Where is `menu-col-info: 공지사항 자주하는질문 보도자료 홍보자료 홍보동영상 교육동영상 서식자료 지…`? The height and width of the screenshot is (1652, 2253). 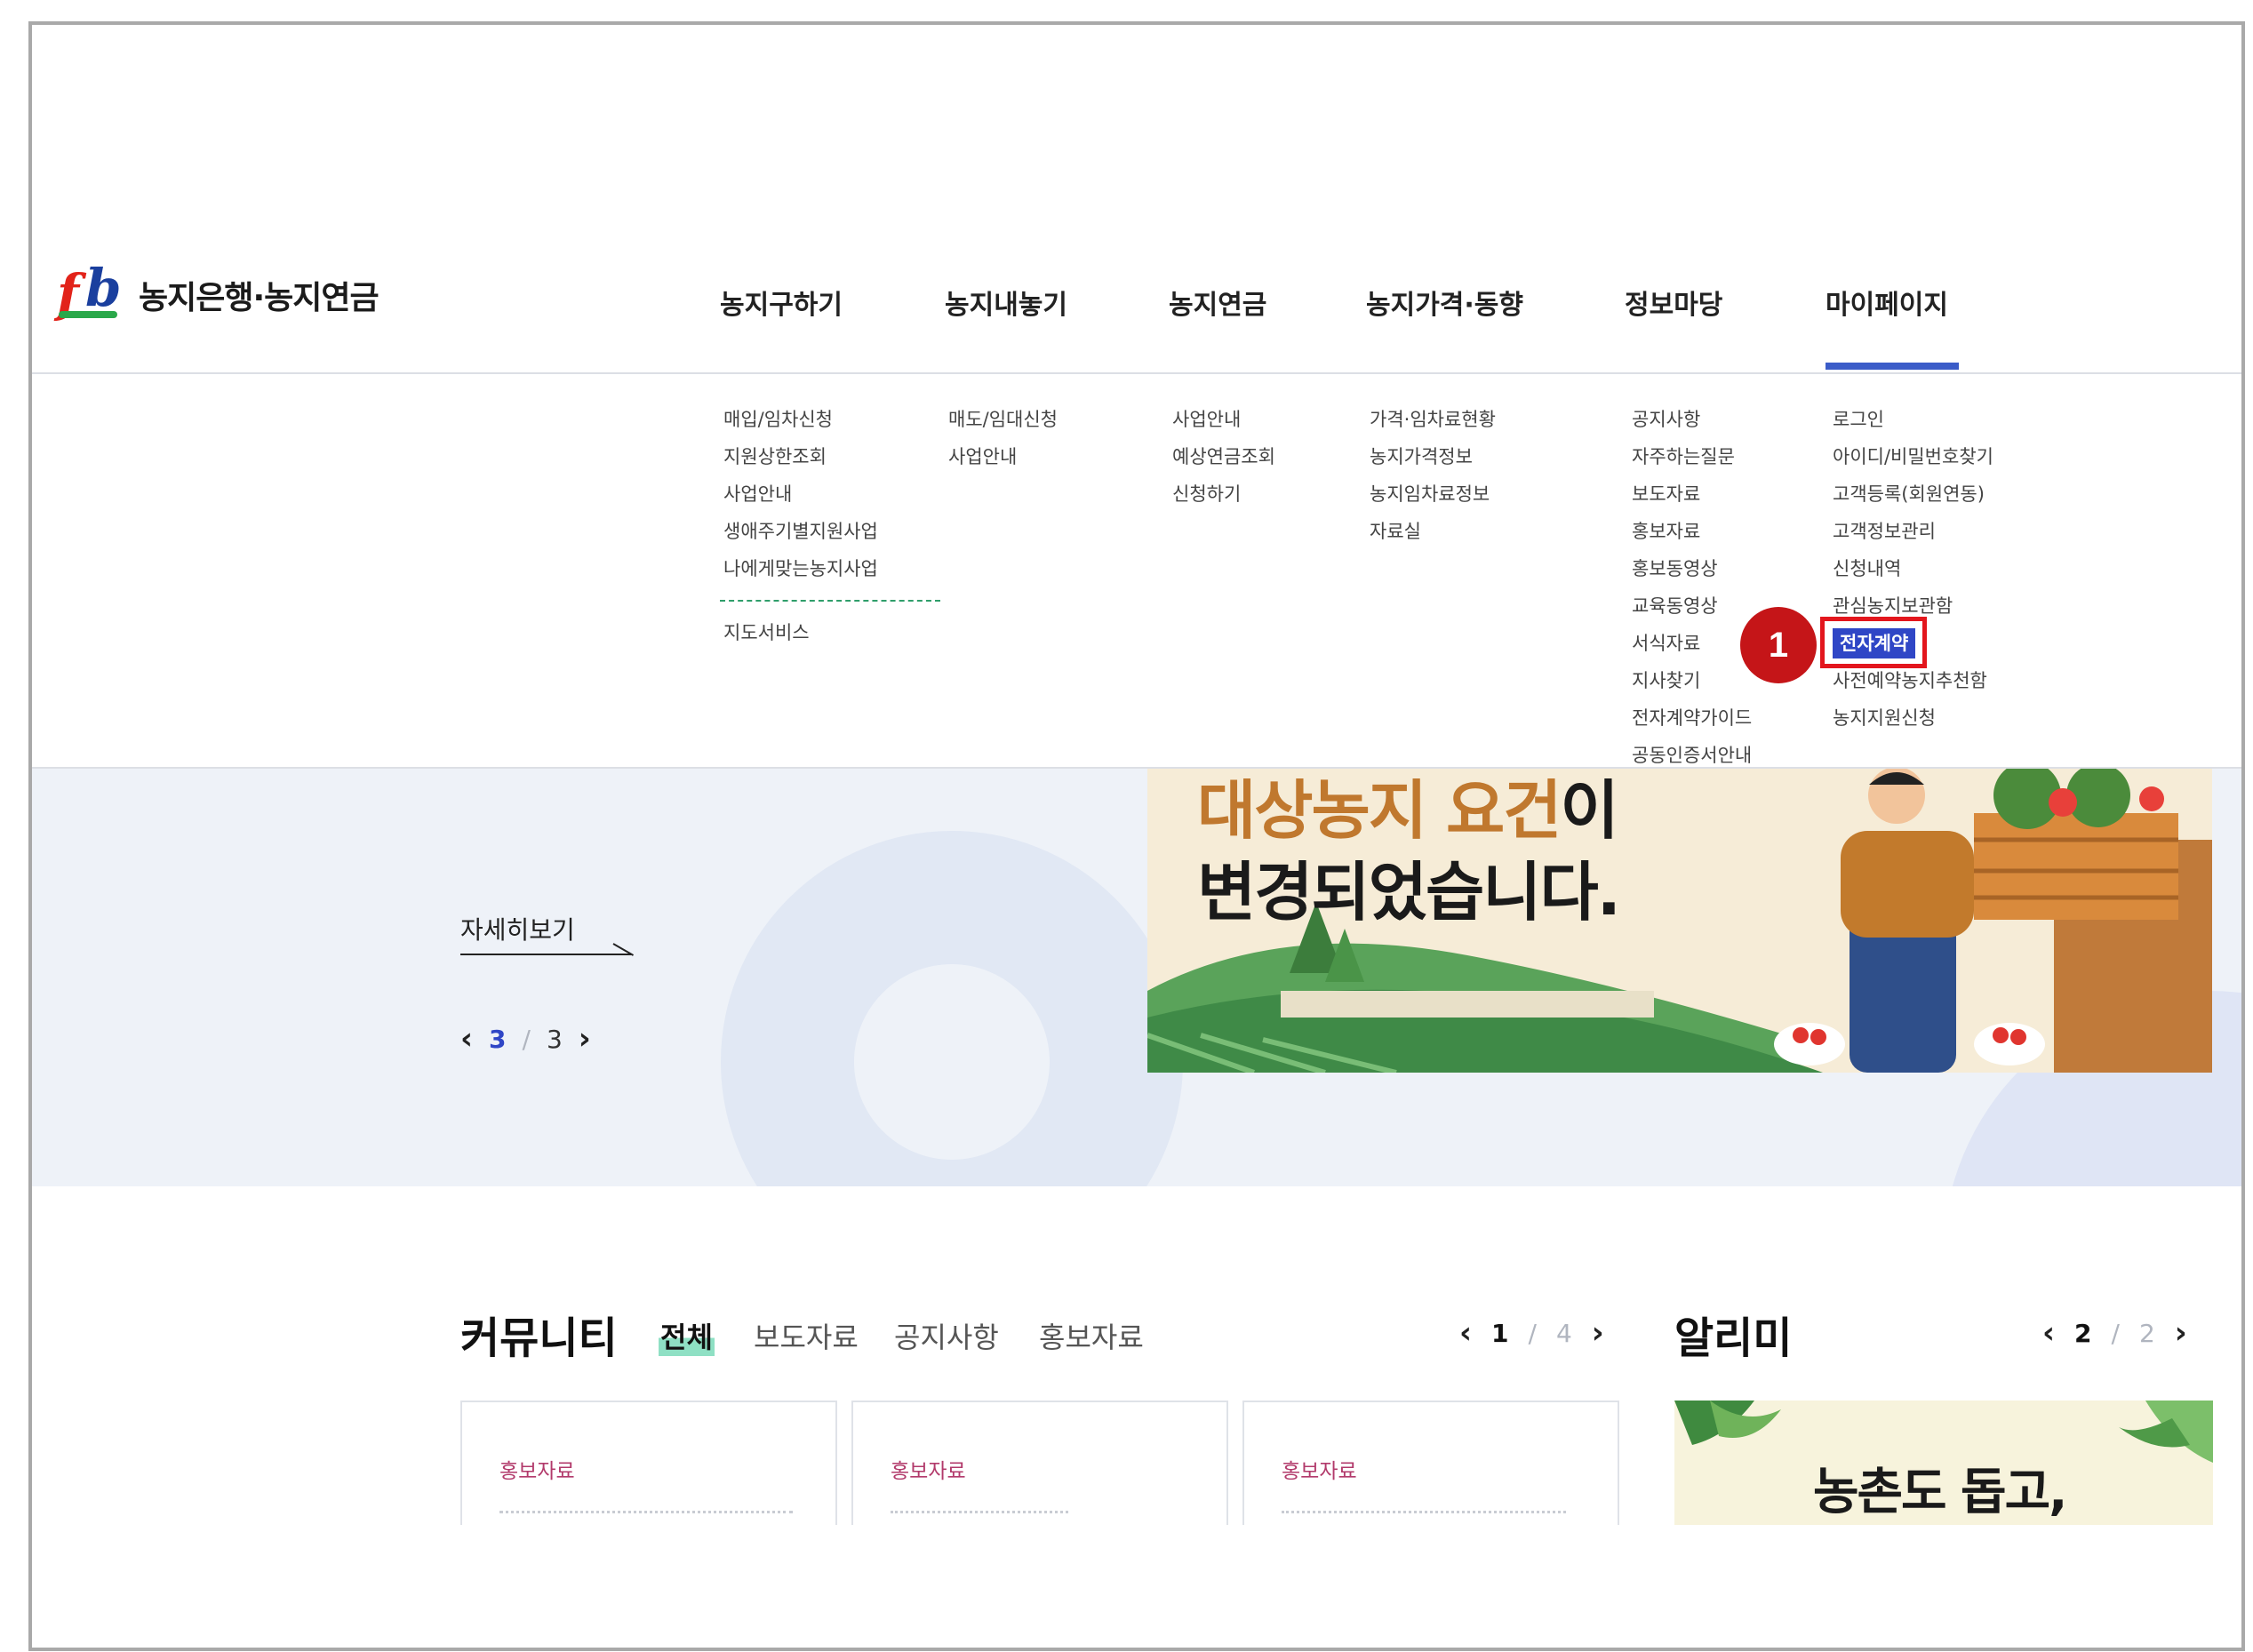
menu-col-info: 공지사항 자주하는질문 보도자료 홍보자료 홍보동영상 교육동영상 서식자료 지… is located at coordinates (1692, 587).